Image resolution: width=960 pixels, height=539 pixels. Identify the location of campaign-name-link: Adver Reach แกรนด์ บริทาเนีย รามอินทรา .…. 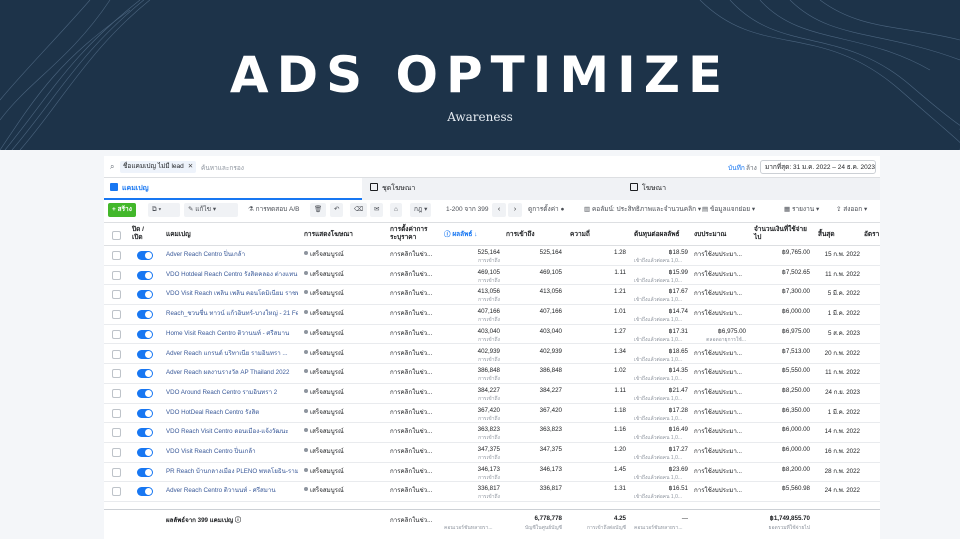
(232, 353).